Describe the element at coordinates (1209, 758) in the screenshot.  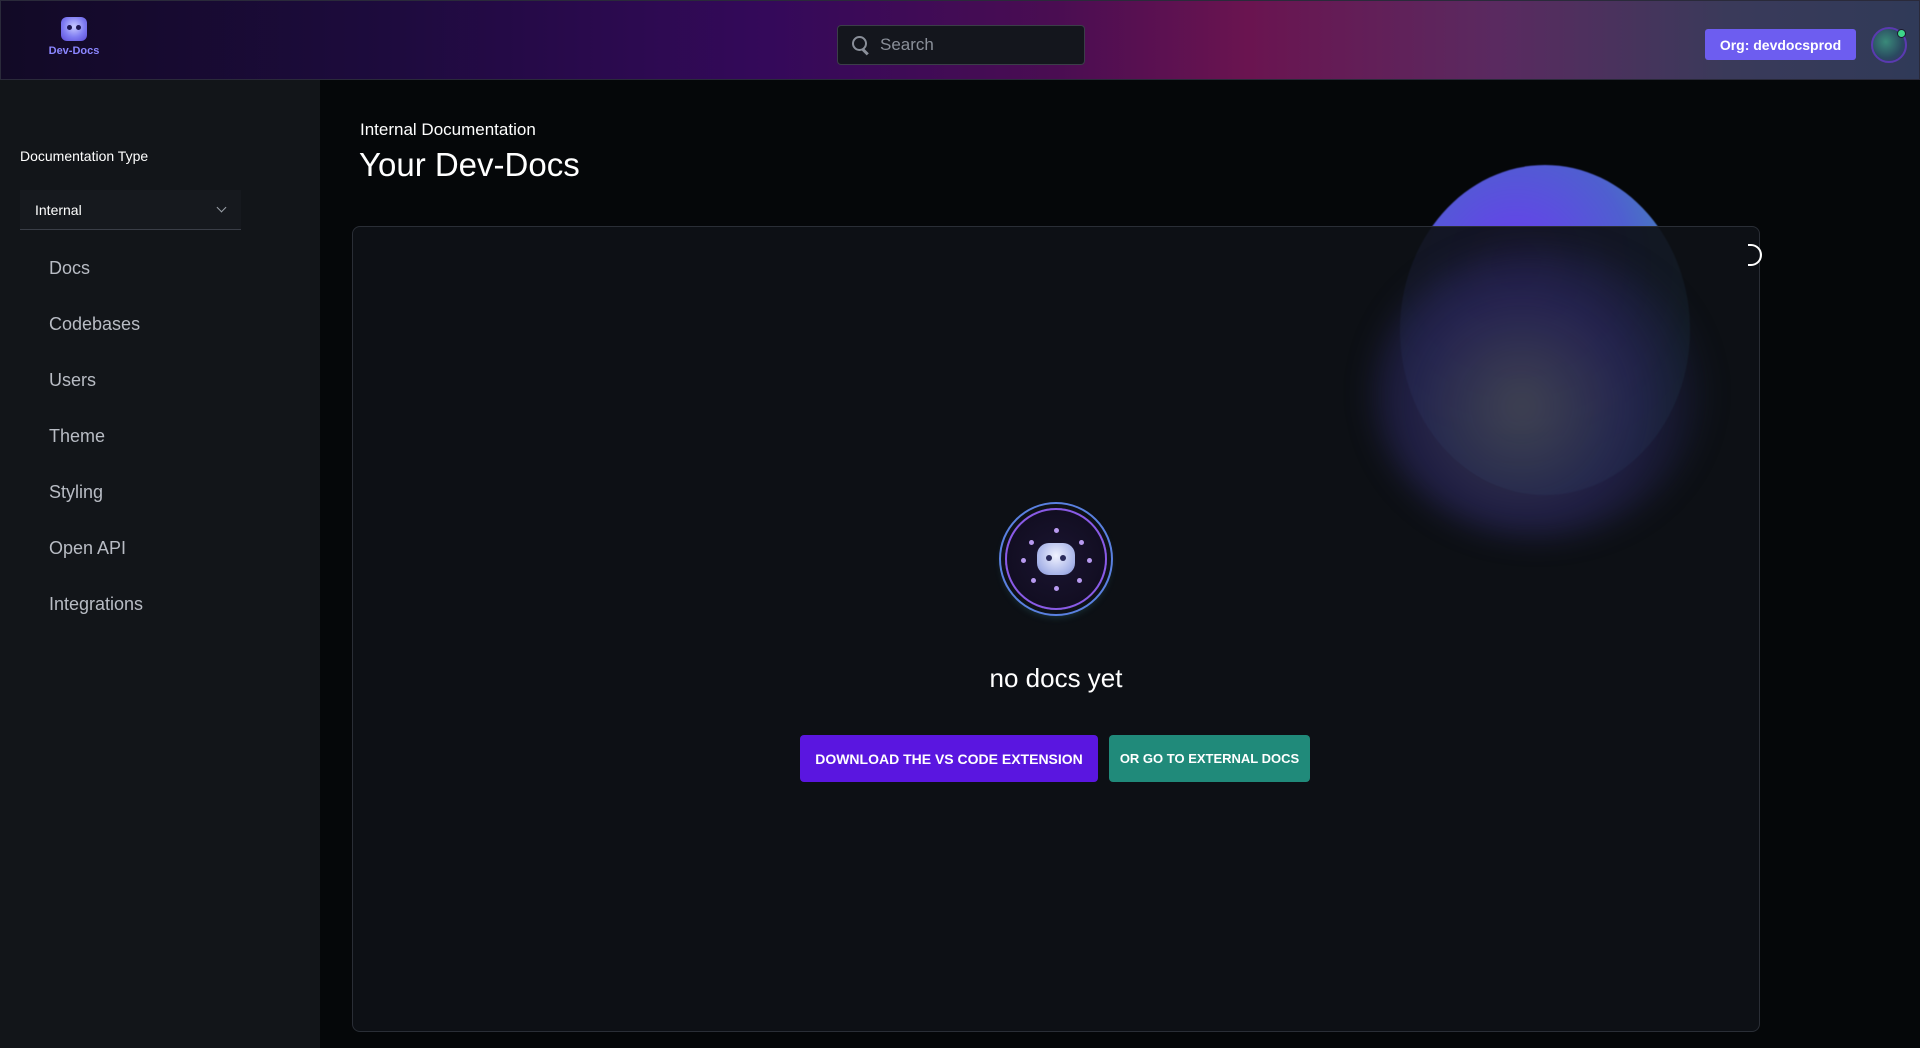
I see `external-docs-button: OR GO TO EXTERNAL DOCS` at that location.